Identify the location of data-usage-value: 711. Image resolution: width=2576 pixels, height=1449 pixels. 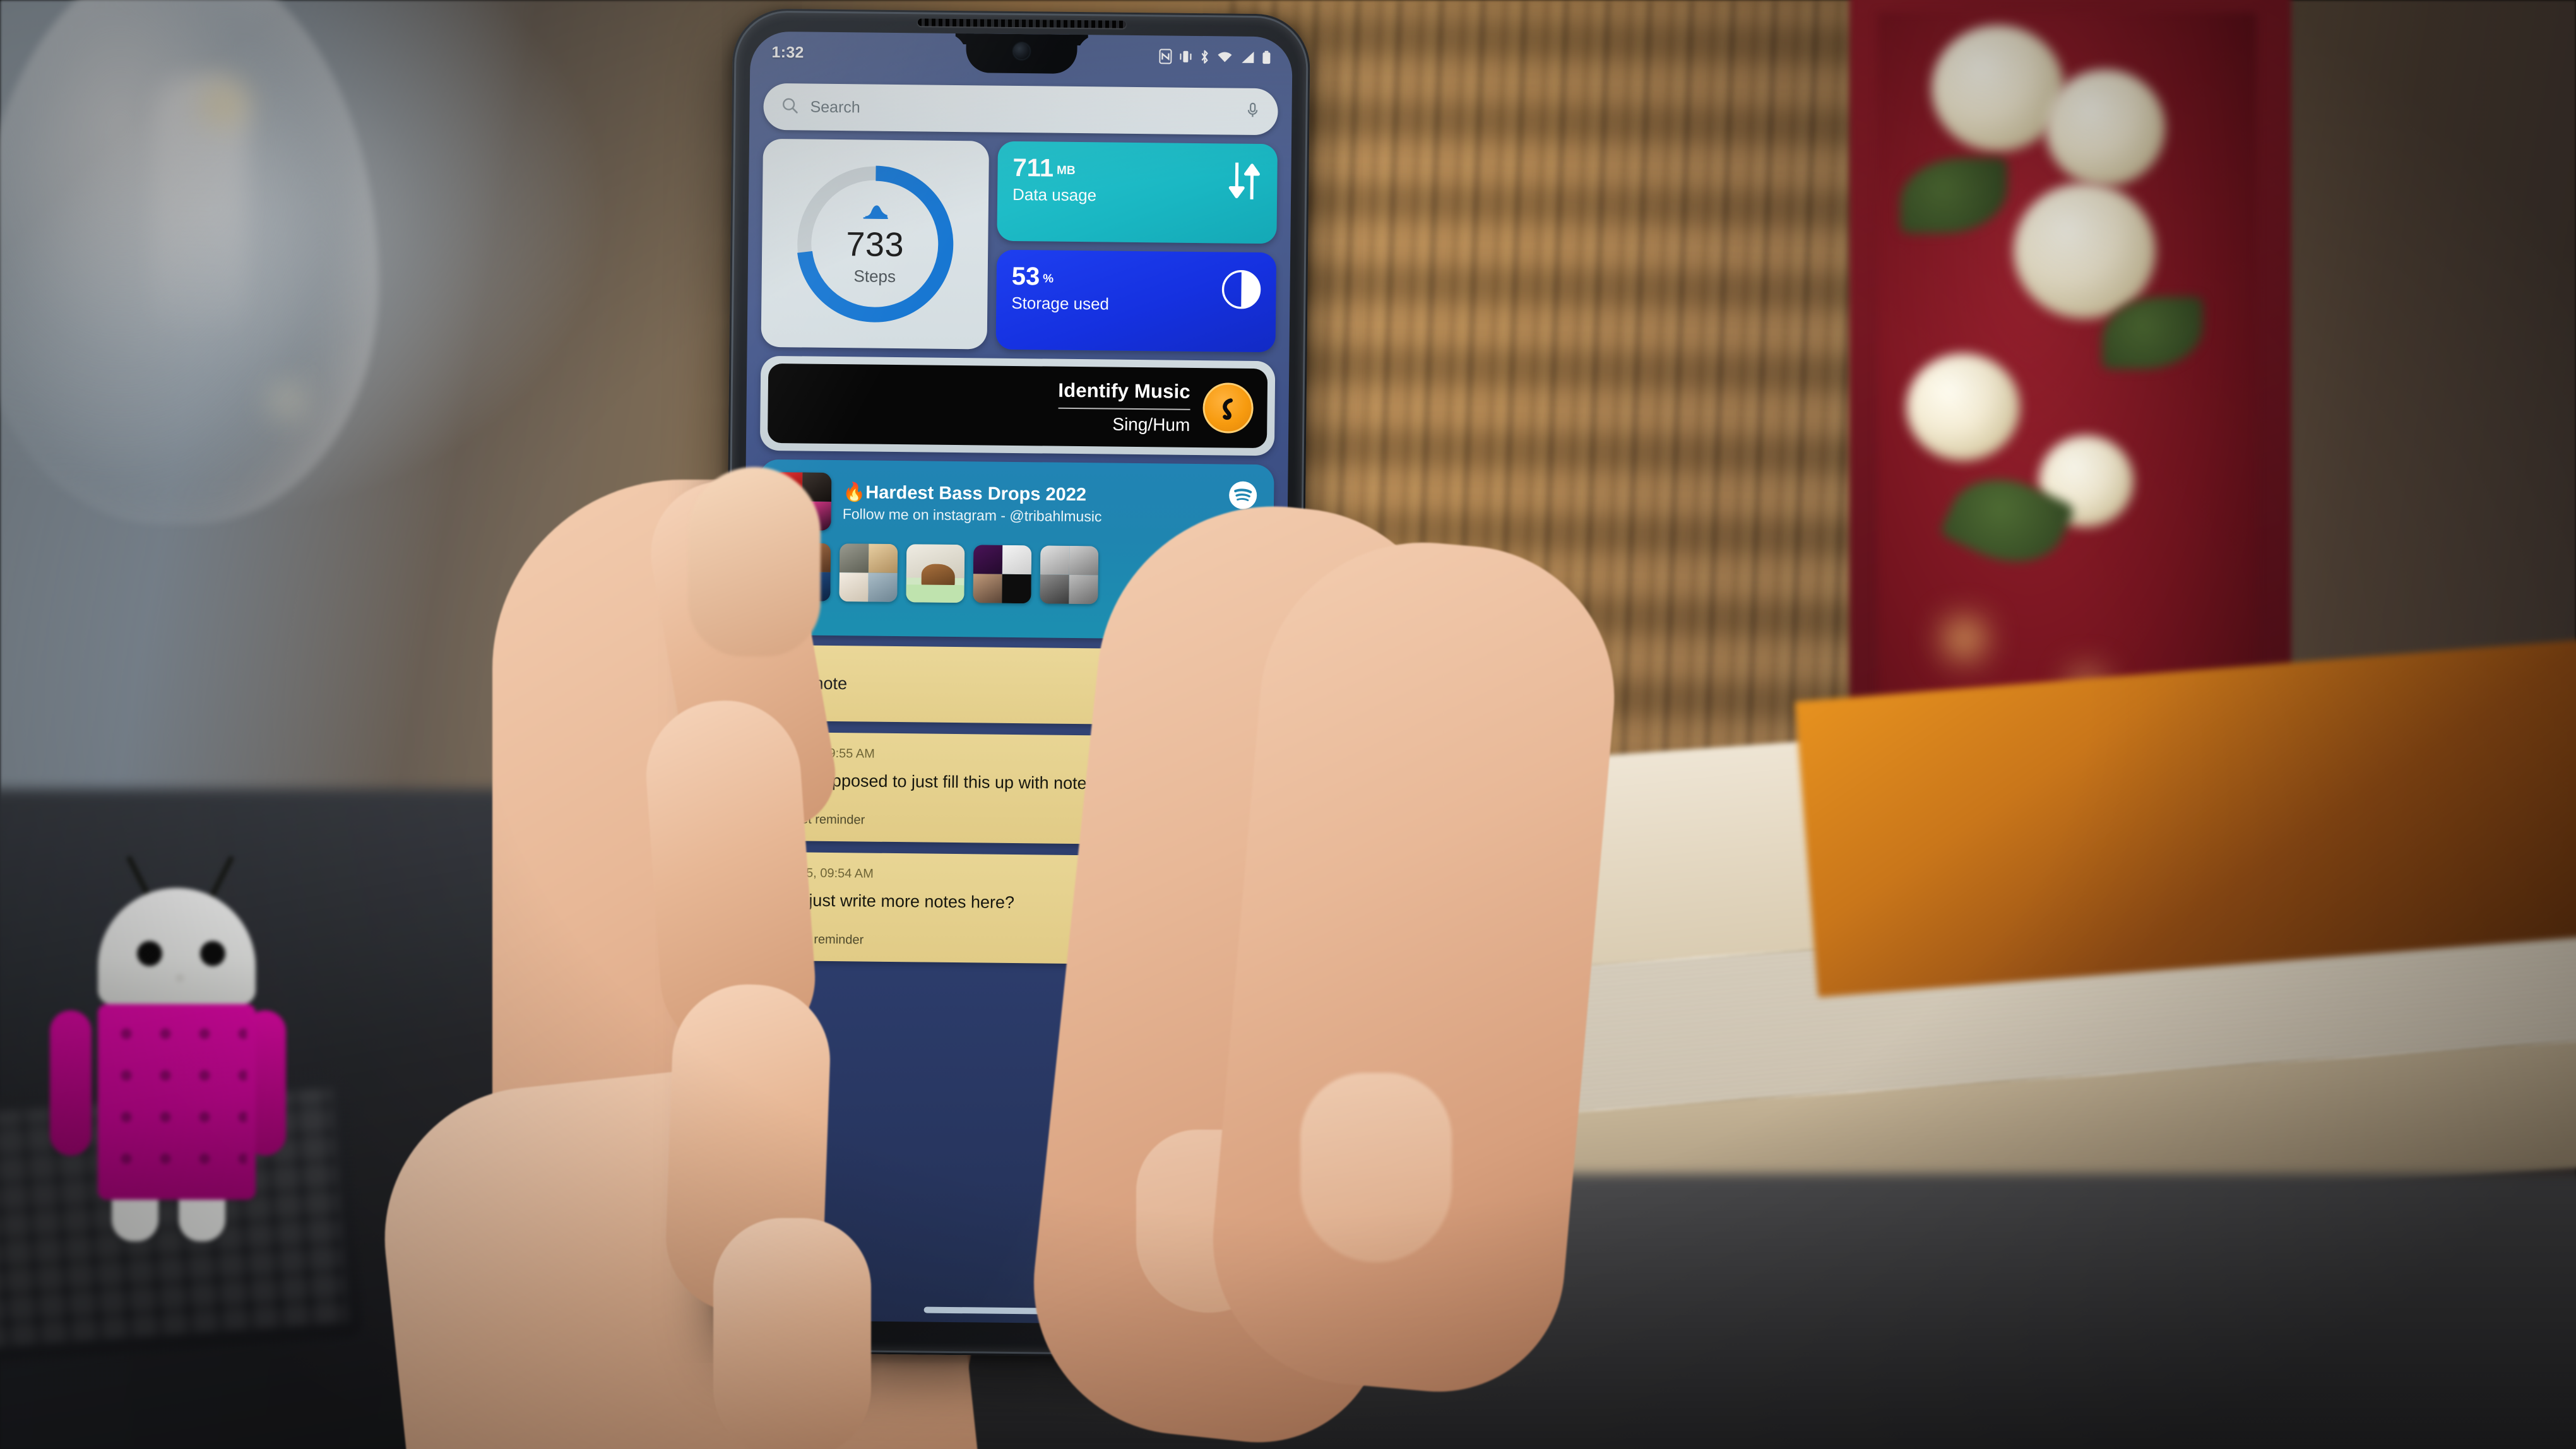
(1033, 167).